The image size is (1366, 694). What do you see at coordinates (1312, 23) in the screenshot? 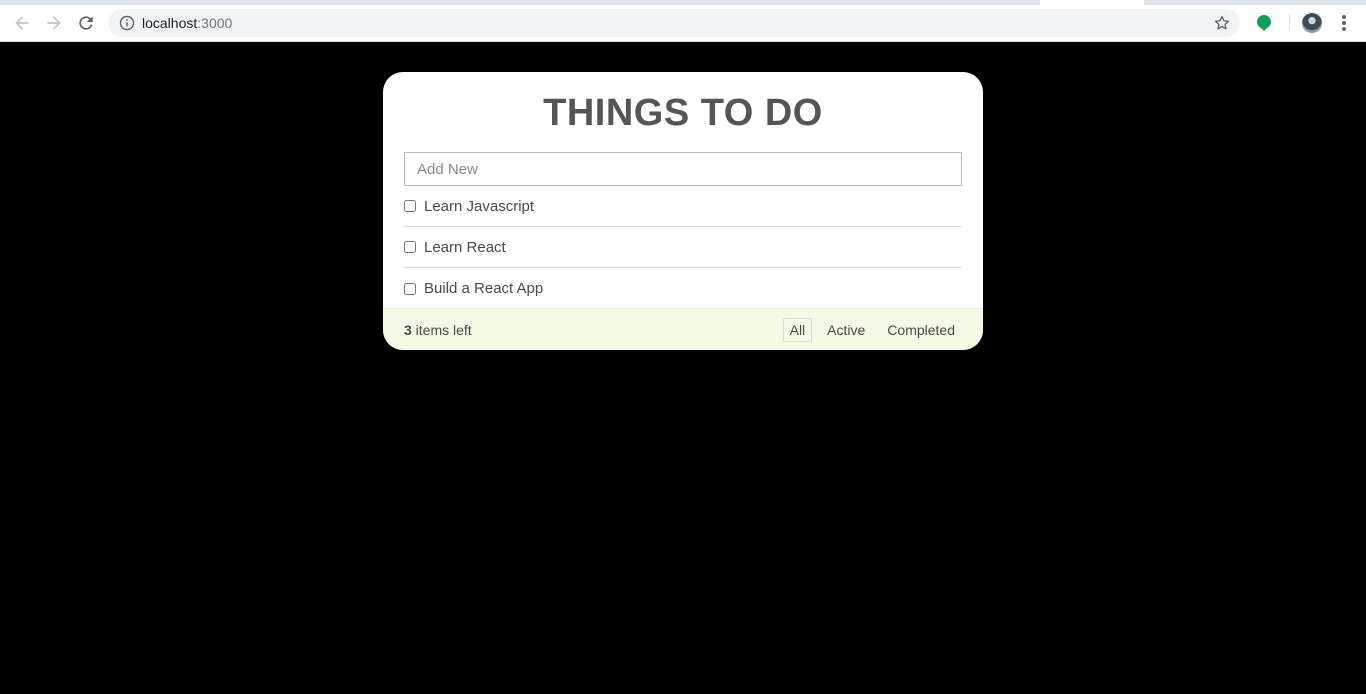
I see `profile-avatar` at bounding box center [1312, 23].